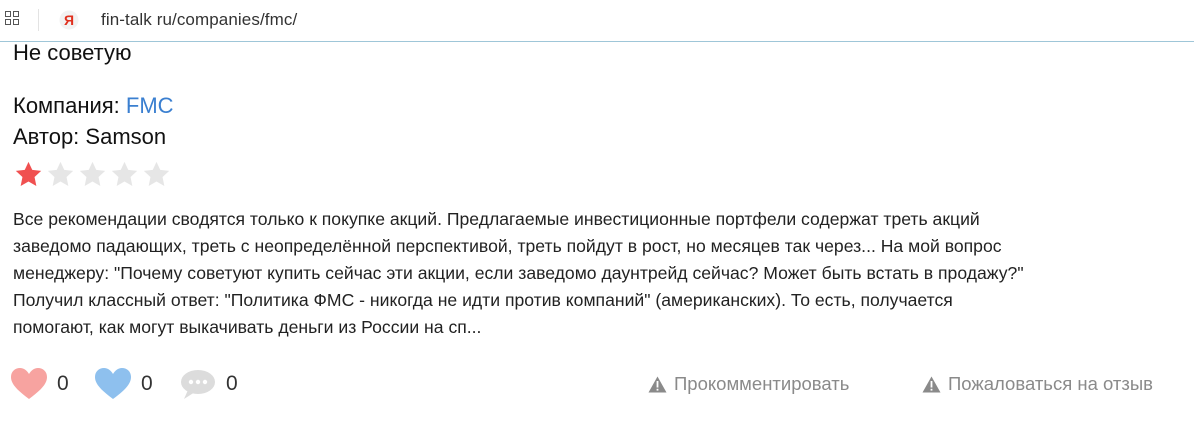 This screenshot has height=445, width=1194. Describe the element at coordinates (597, 21) in the screenshot. I see `browser-address-bar: Я fin-talk ru/companies/fmc/` at that location.